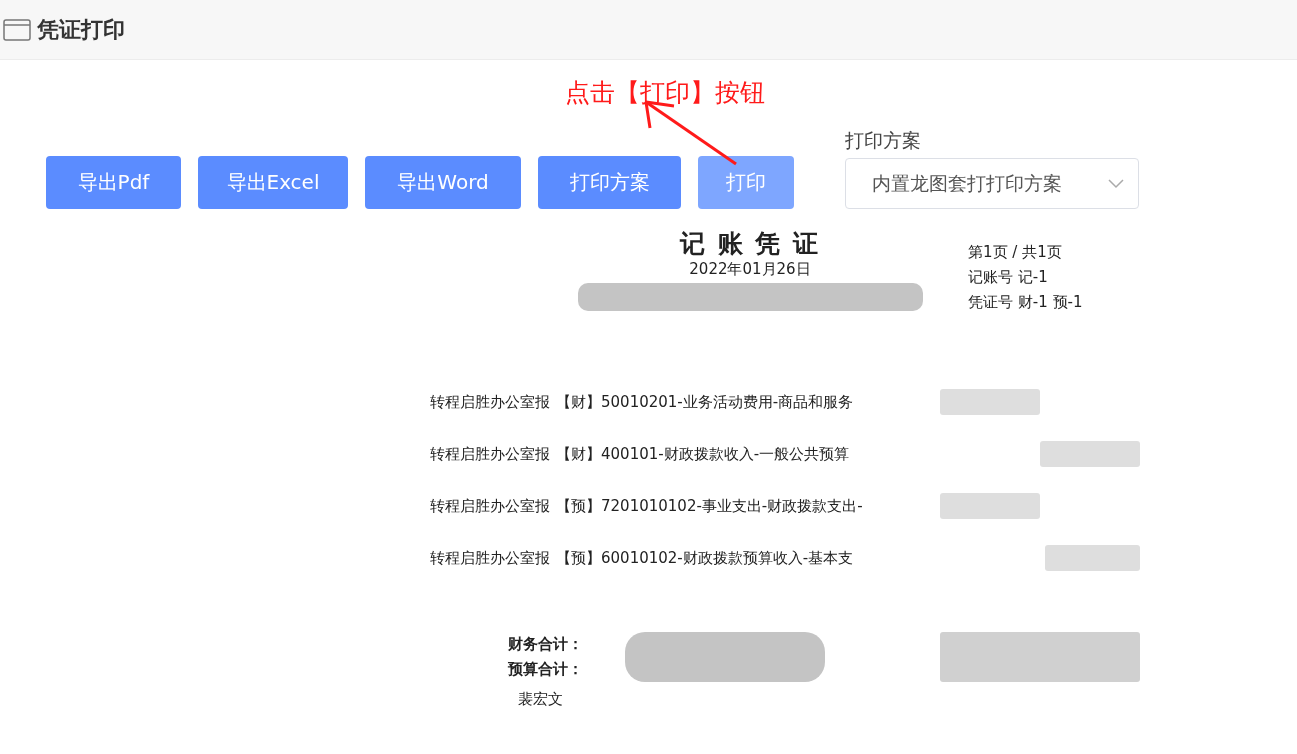 This screenshot has width=1297, height=754. Describe the element at coordinates (546, 669) in the screenshot. I see `total-label: 预算合计：` at that location.